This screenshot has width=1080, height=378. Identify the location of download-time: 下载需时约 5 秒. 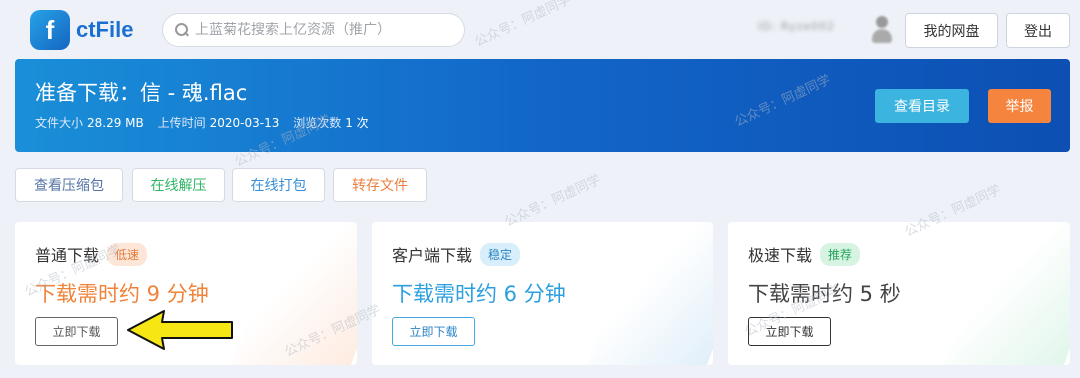
(824, 294).